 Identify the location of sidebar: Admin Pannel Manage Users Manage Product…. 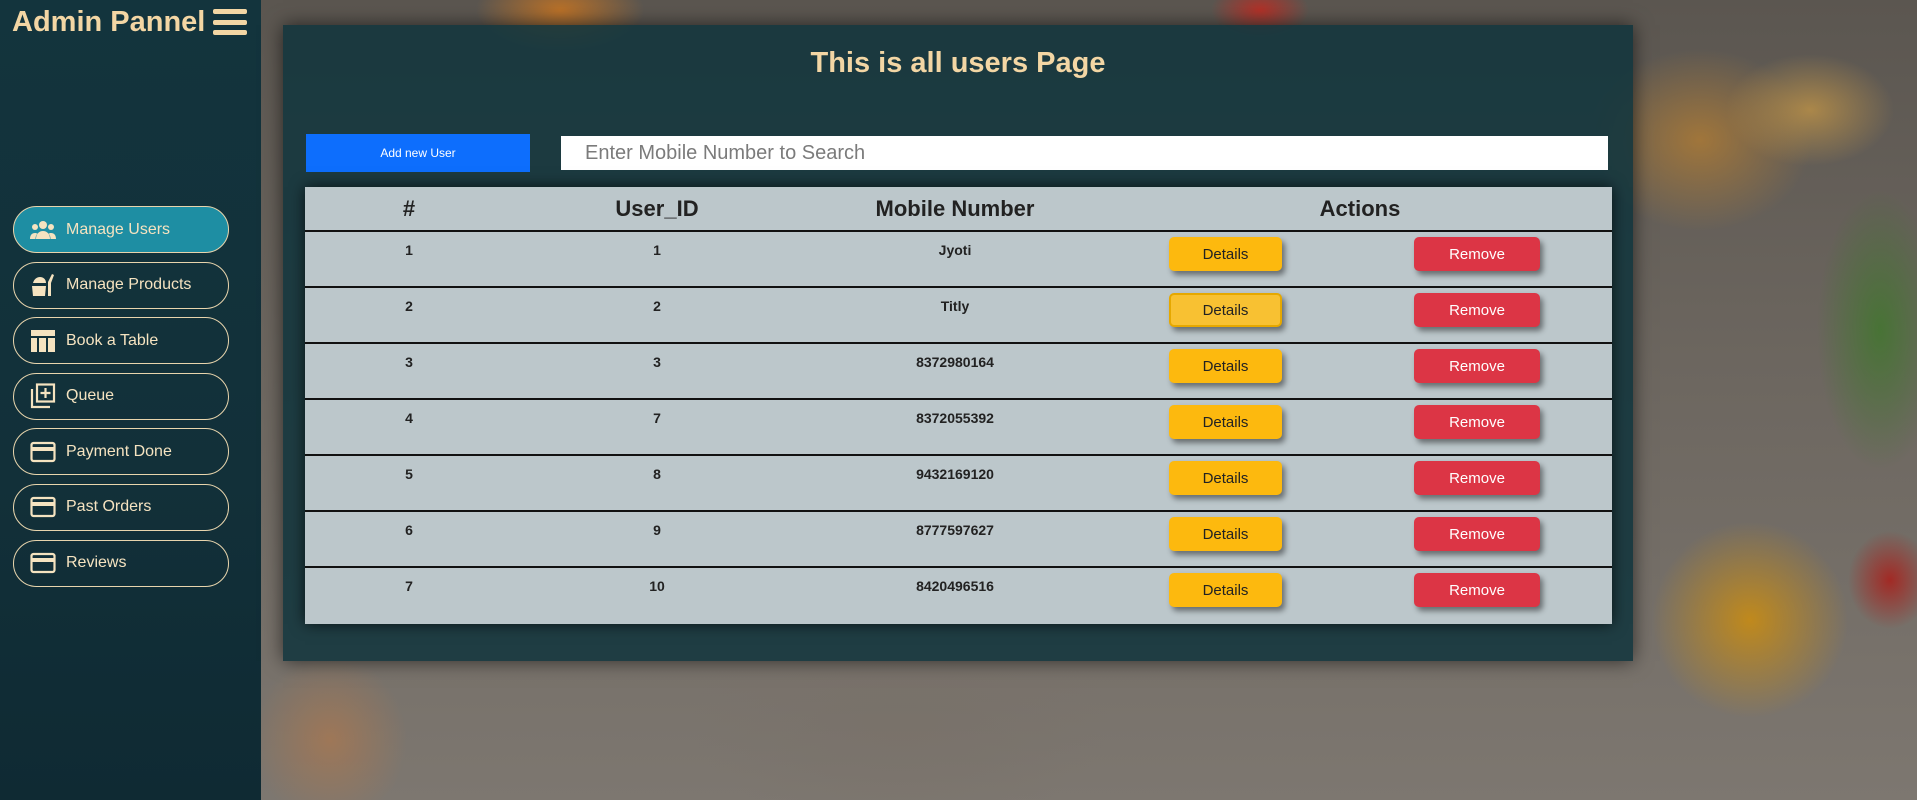
(130, 400).